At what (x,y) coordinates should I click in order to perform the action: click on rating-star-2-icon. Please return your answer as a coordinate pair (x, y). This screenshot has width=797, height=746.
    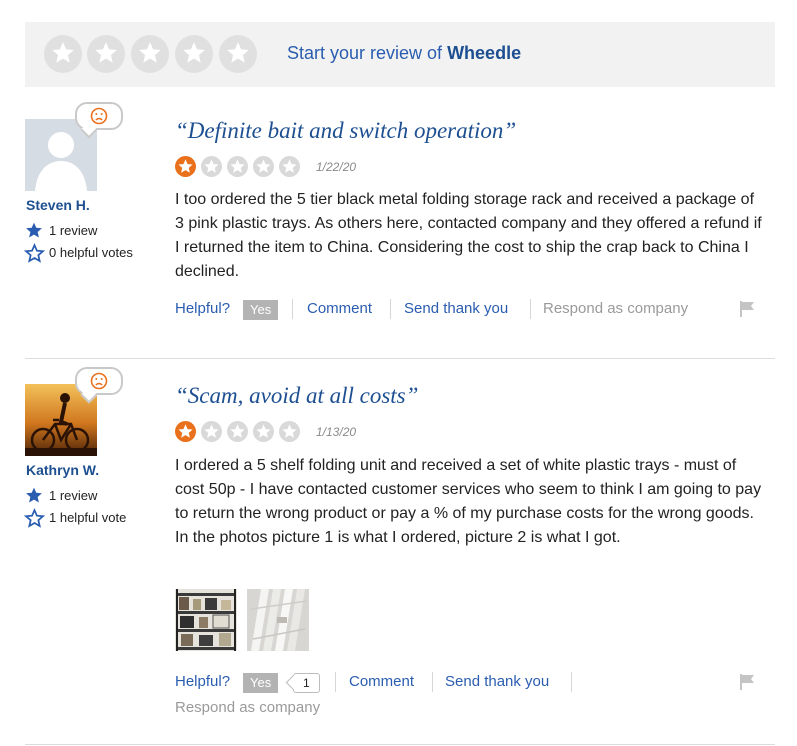
    Looking at the image, I should click on (106, 54).